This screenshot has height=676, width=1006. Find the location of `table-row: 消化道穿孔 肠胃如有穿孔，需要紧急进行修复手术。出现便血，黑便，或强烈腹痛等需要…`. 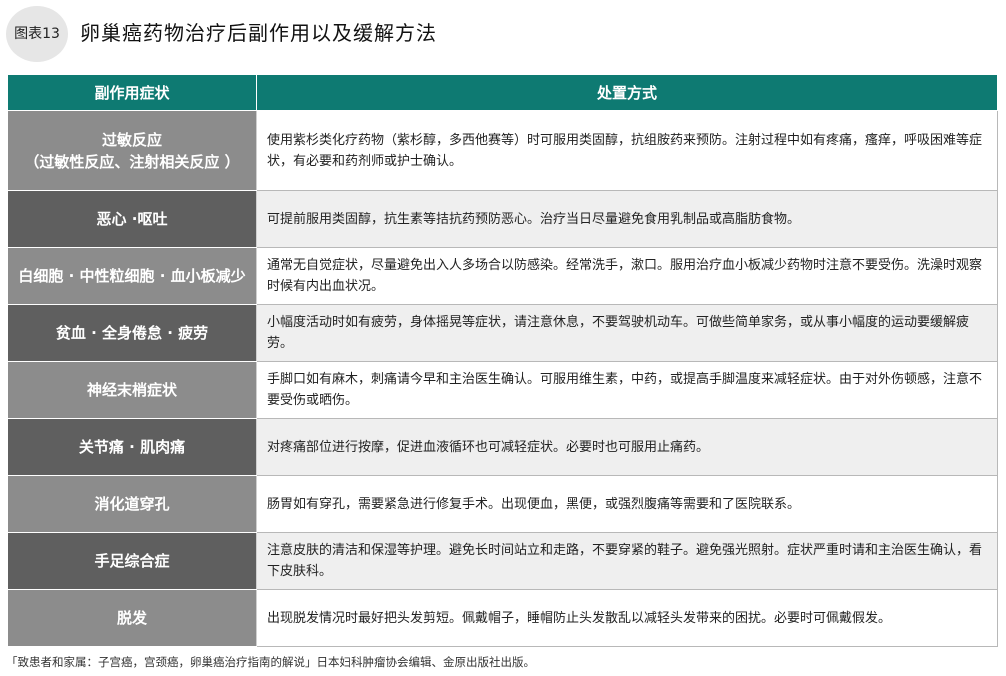

table-row: 消化道穿孔 肠胃如有穿孔，需要紧急进行修复手术。出现便血，黑便，或强烈腹痛等需要… is located at coordinates (502, 504).